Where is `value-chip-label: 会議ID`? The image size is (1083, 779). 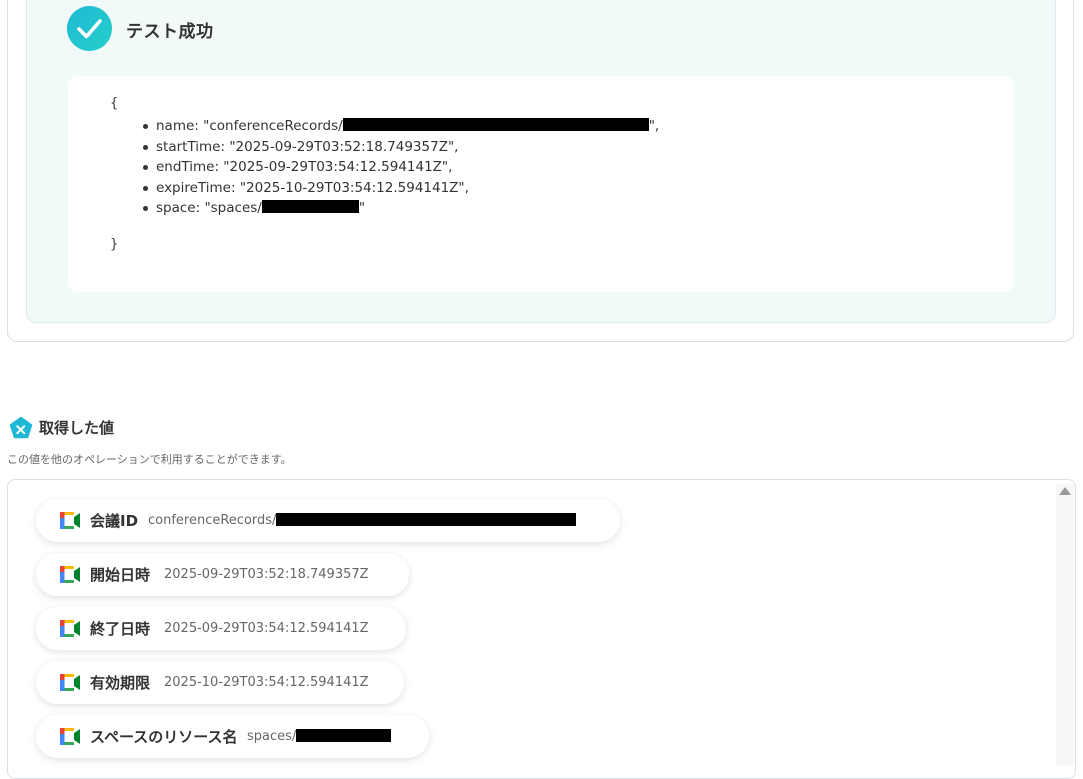 value-chip-label: 会議ID is located at coordinates (114, 521).